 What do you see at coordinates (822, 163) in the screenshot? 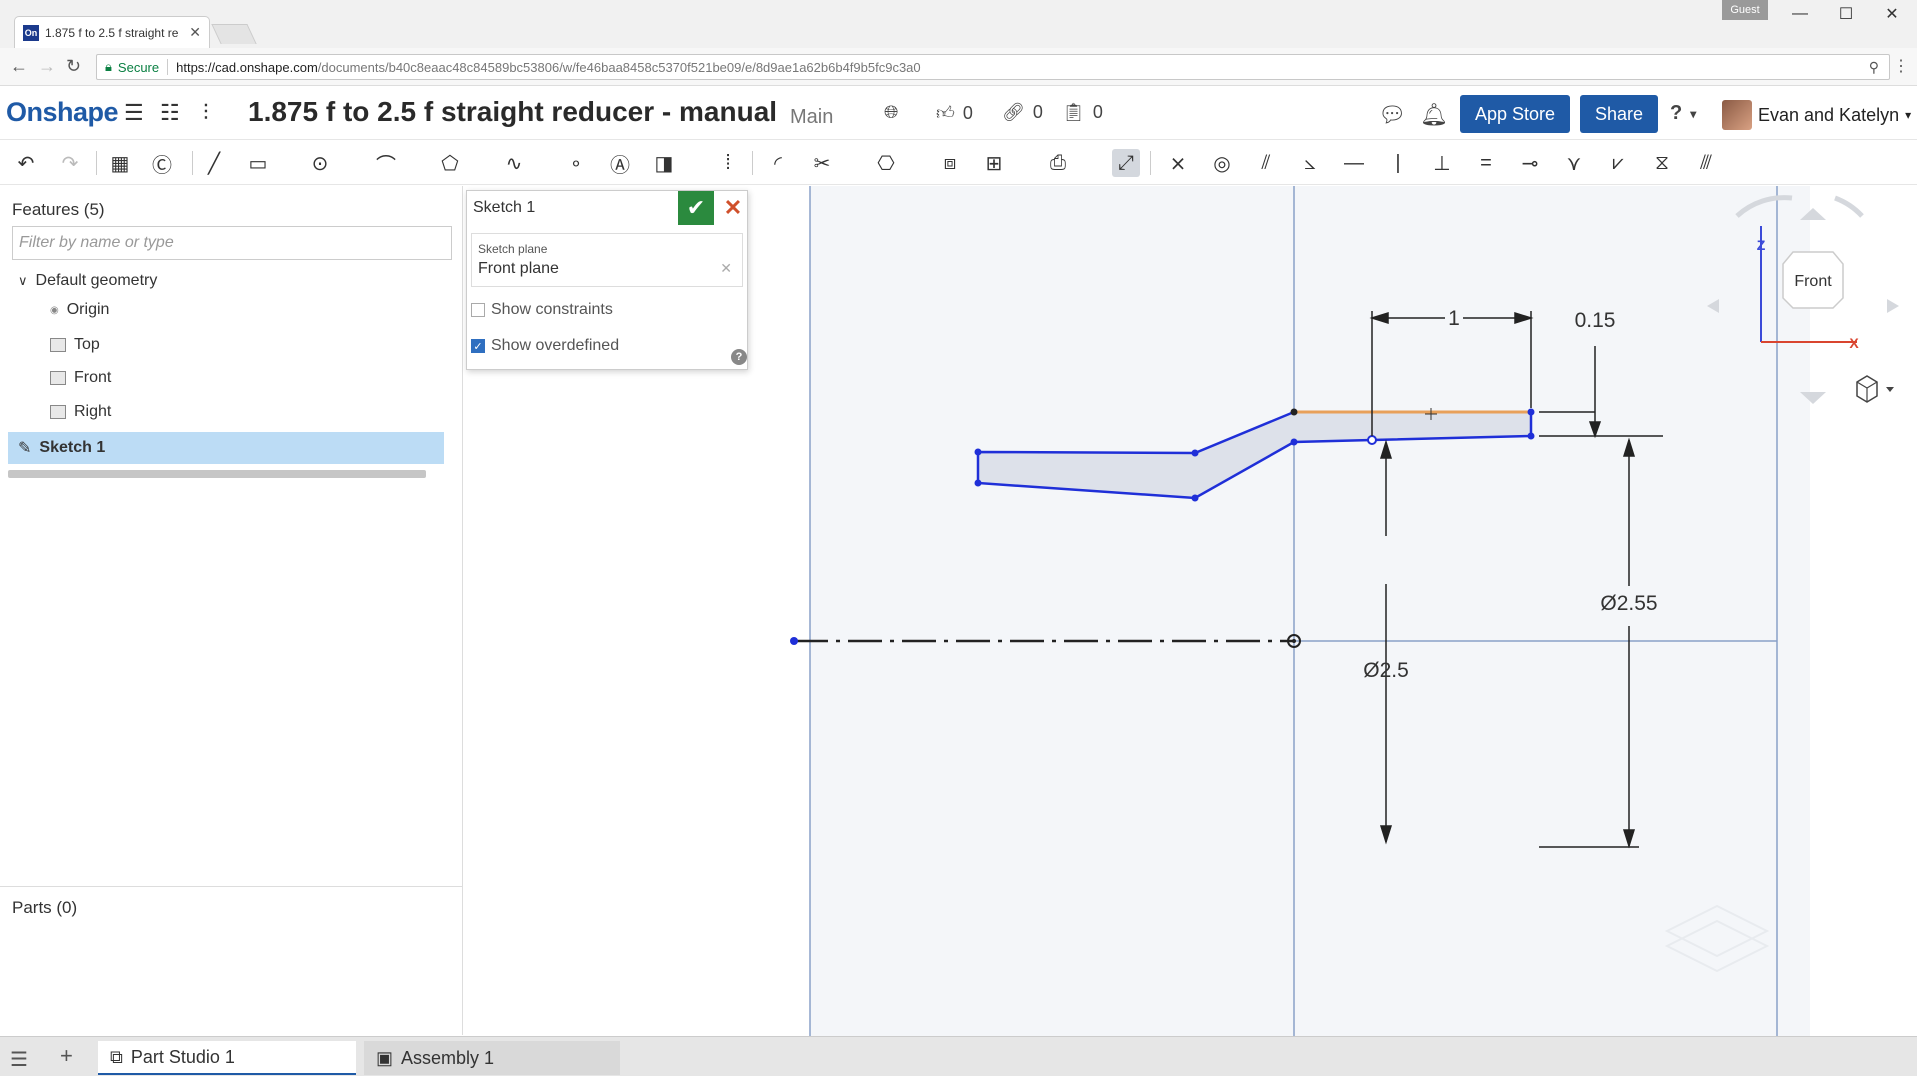
I see `trim-icon: ✂` at bounding box center [822, 163].